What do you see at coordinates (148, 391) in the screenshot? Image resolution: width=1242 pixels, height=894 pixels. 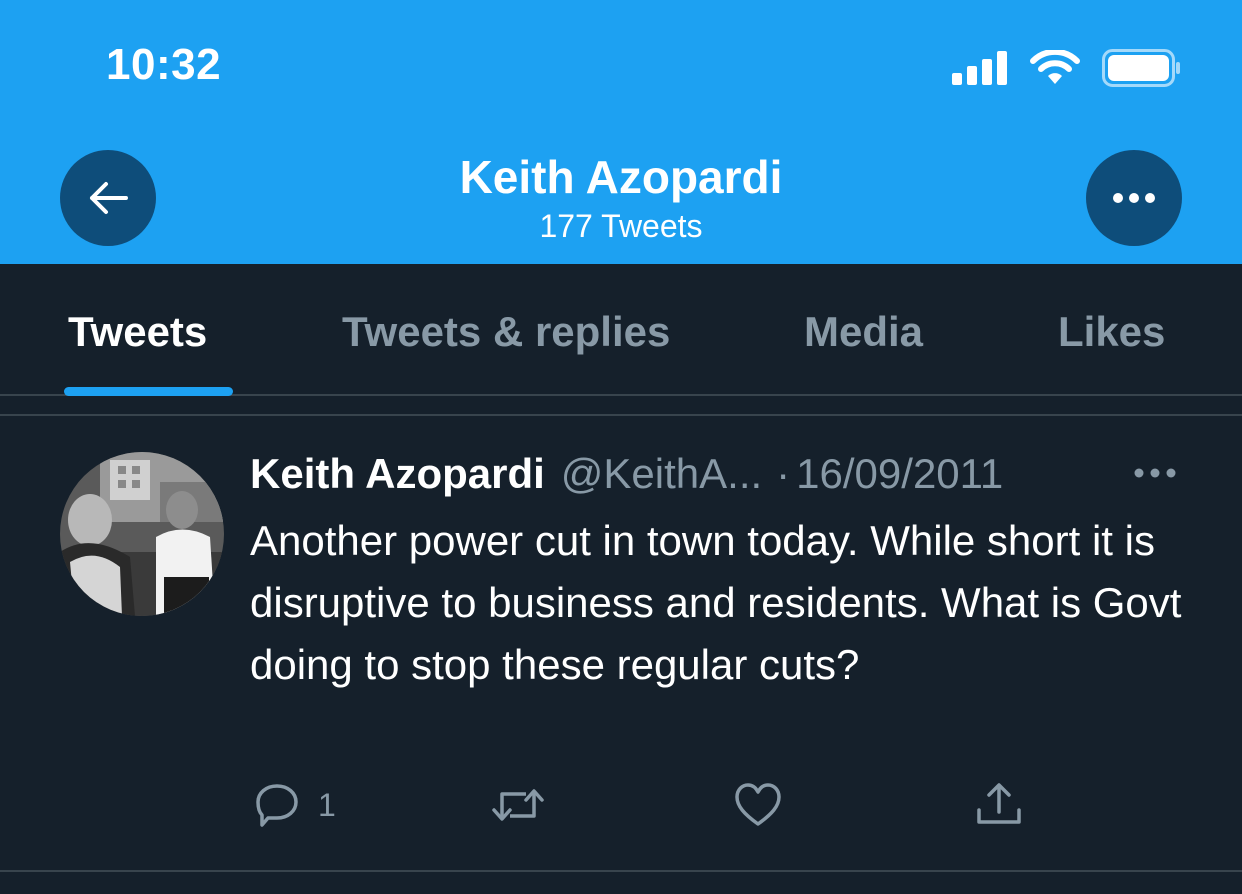 I see `active-tab-indicator` at bounding box center [148, 391].